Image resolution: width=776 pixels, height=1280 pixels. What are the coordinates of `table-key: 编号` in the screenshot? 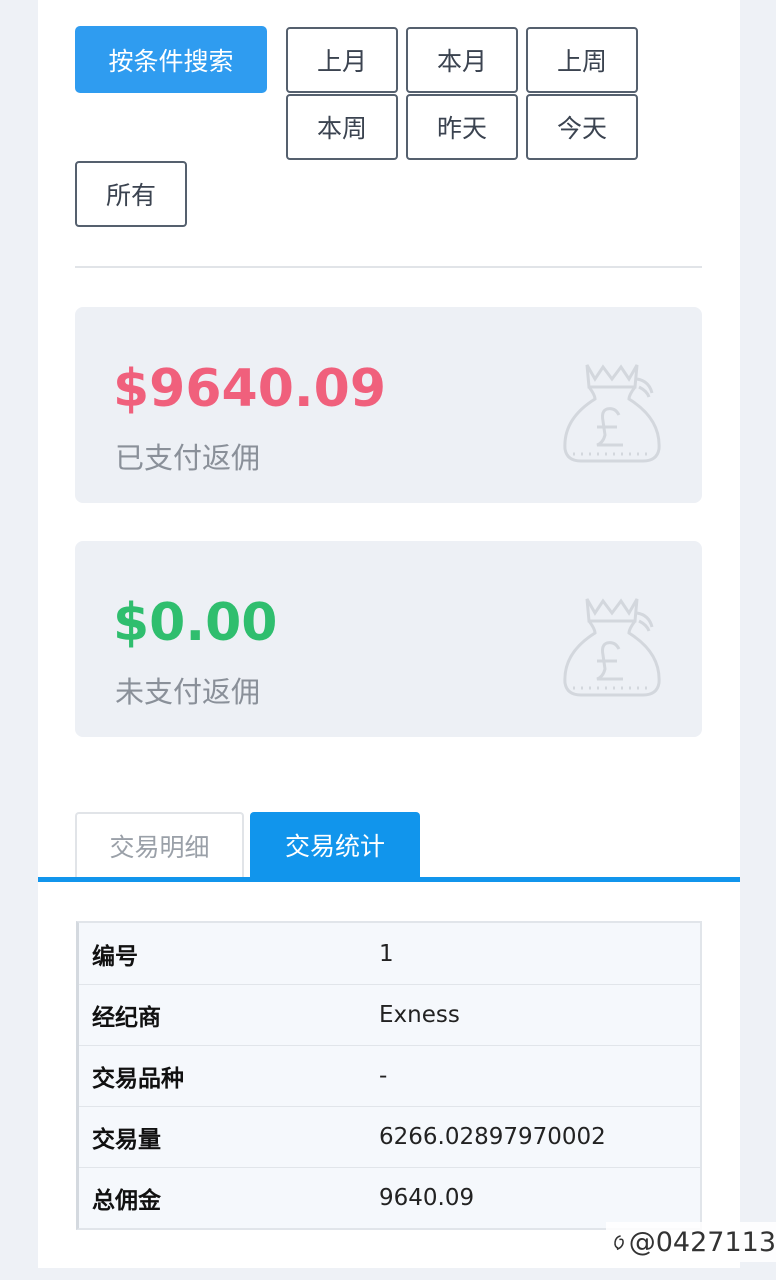 It's located at (115, 956).